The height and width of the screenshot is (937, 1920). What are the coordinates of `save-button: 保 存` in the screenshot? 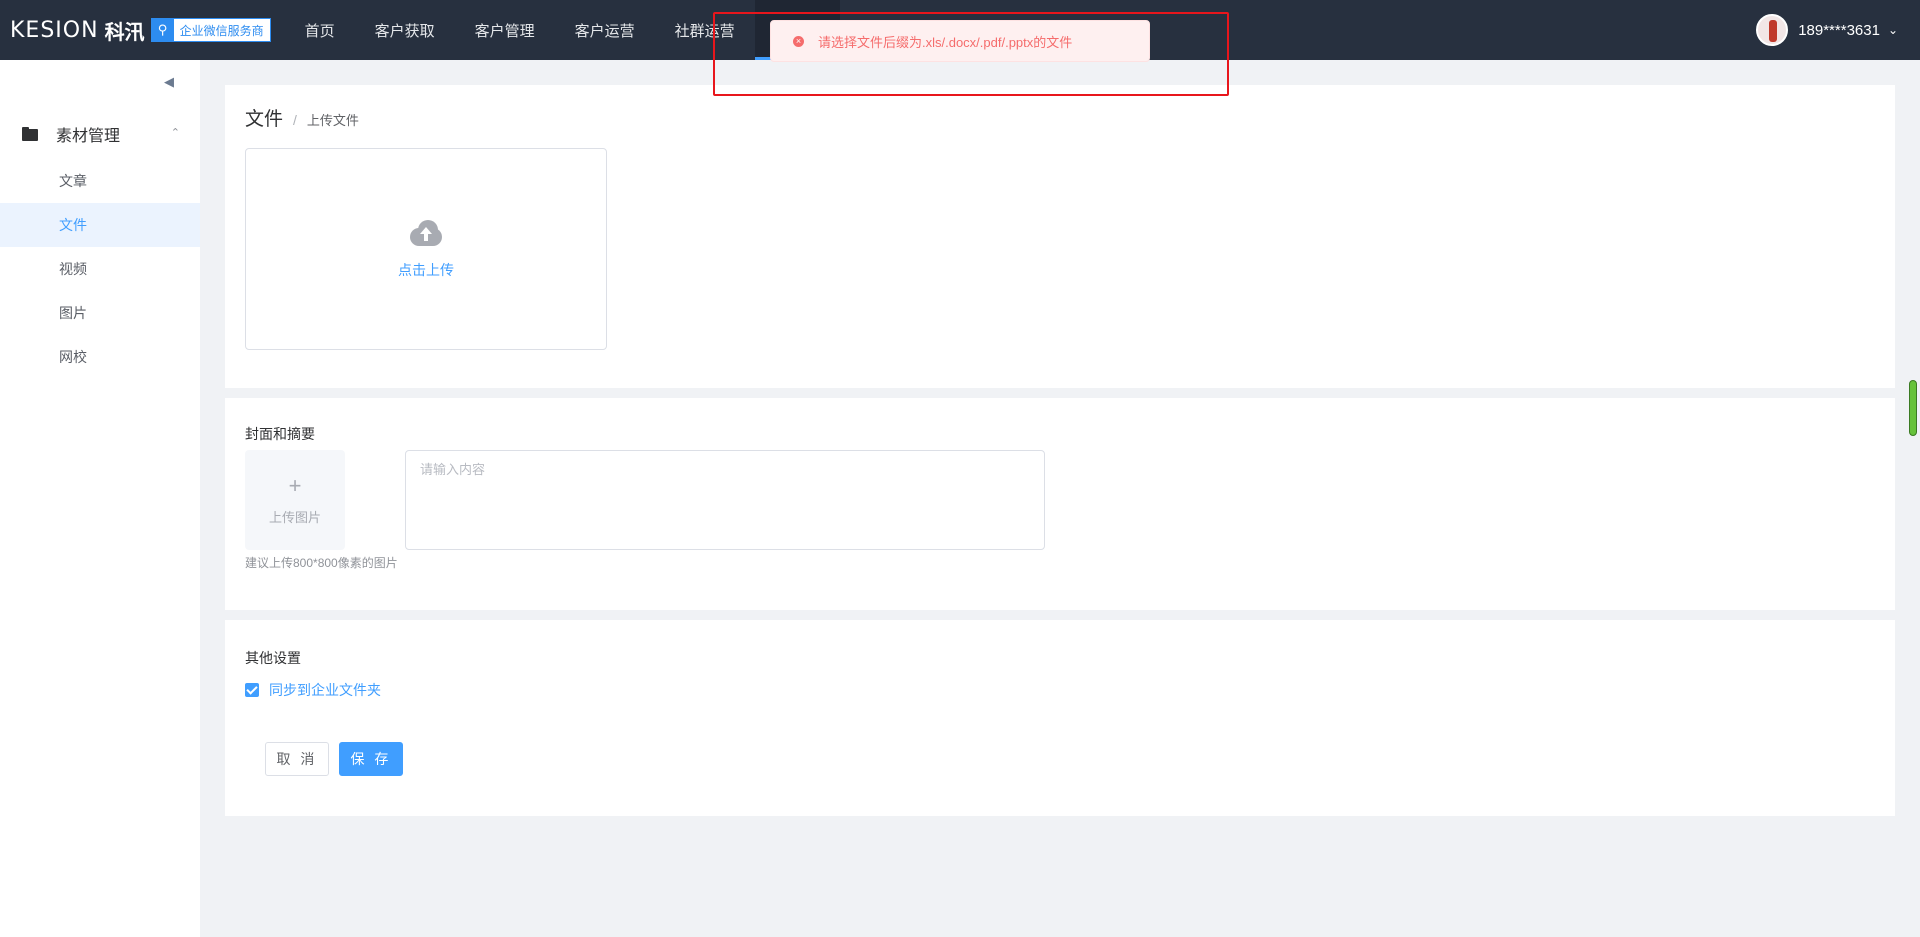 It's located at (371, 759).